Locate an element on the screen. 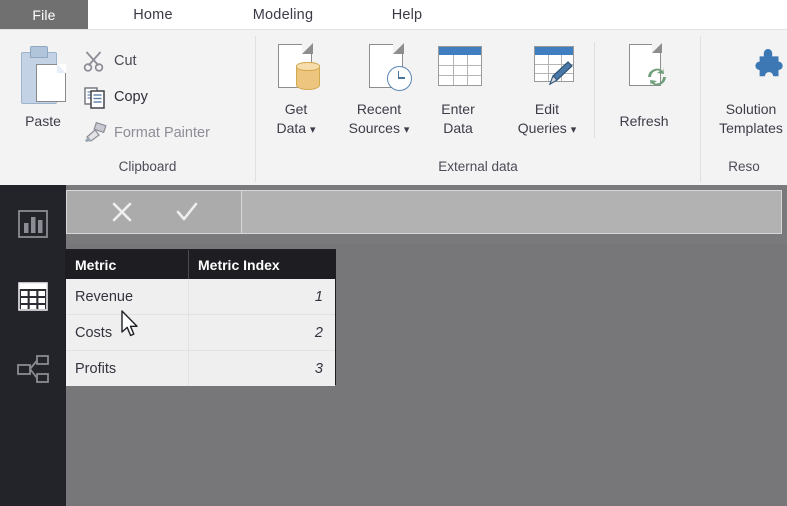  edit-queries-caret-icon: ▾ is located at coordinates (574, 130).